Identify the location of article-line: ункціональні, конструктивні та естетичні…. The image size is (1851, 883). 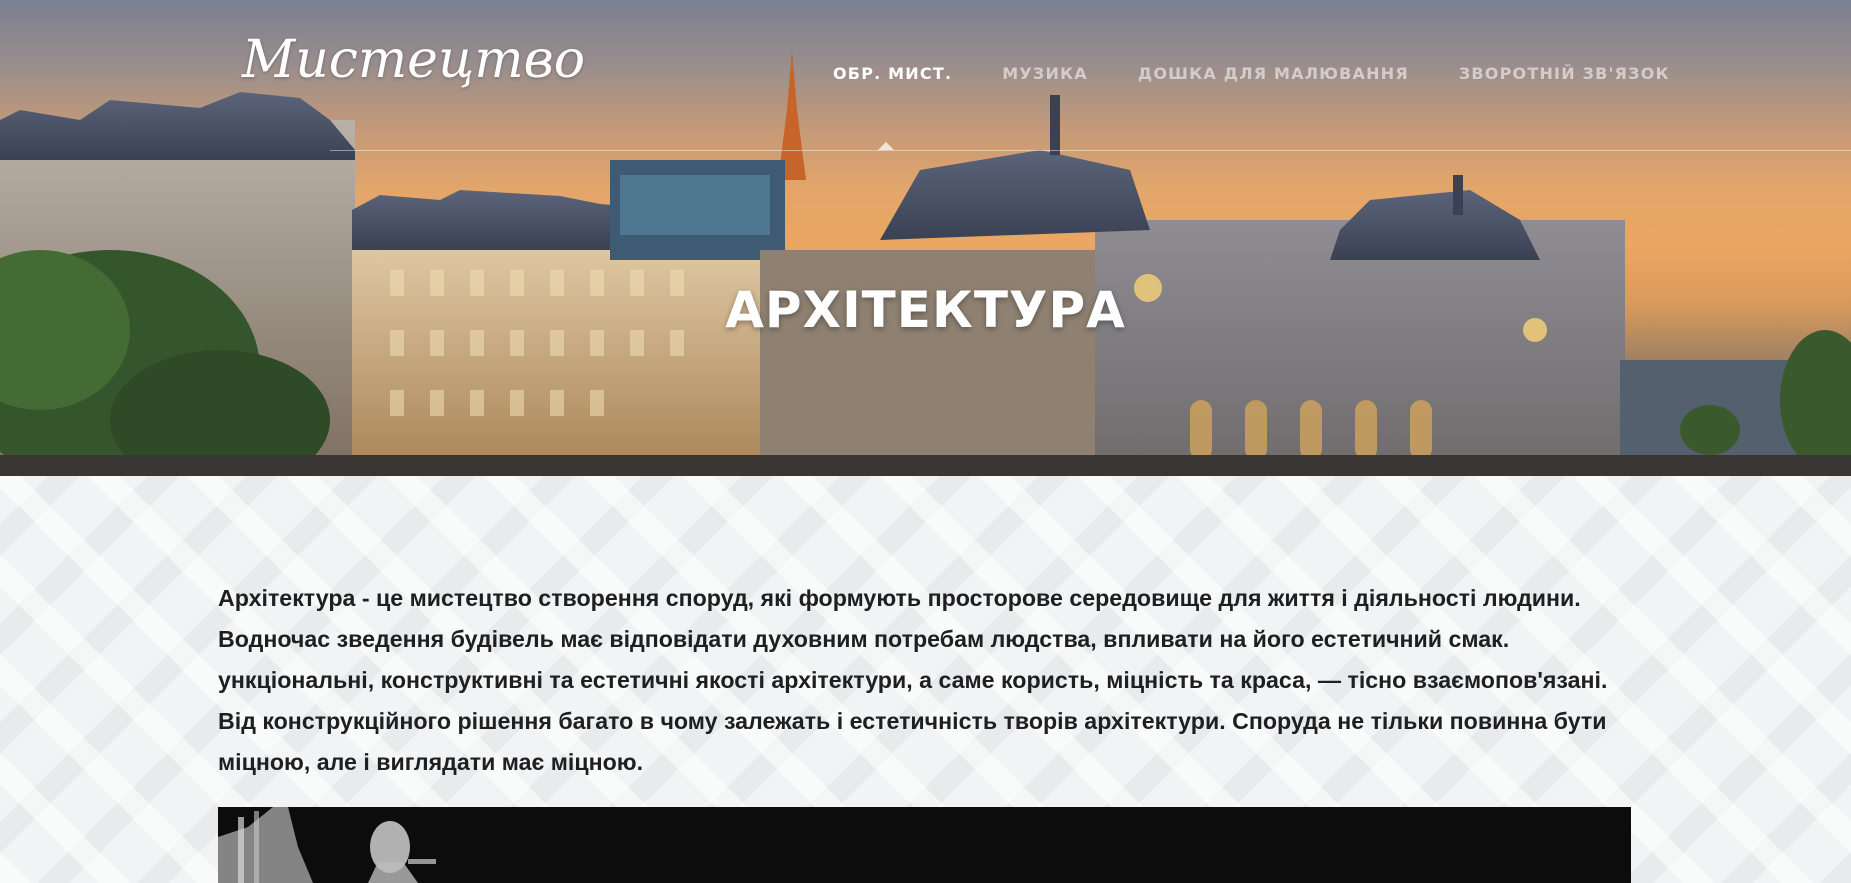
(913, 680).